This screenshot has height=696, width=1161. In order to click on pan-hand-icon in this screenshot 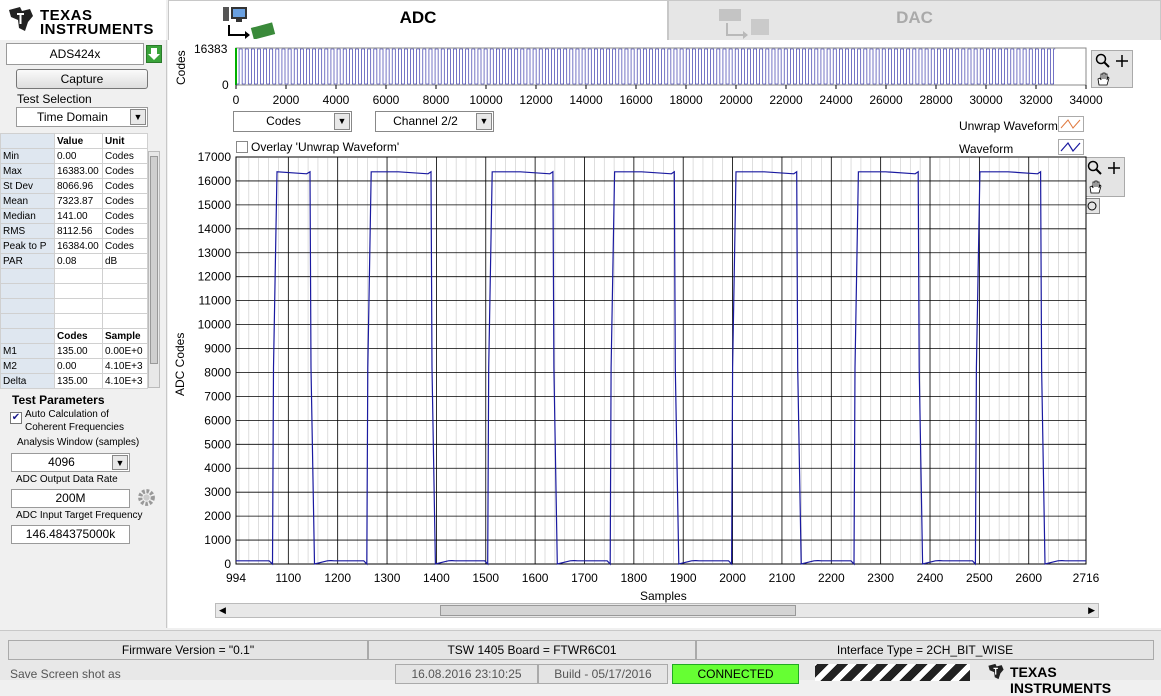, I will do `click(1103, 79)`.